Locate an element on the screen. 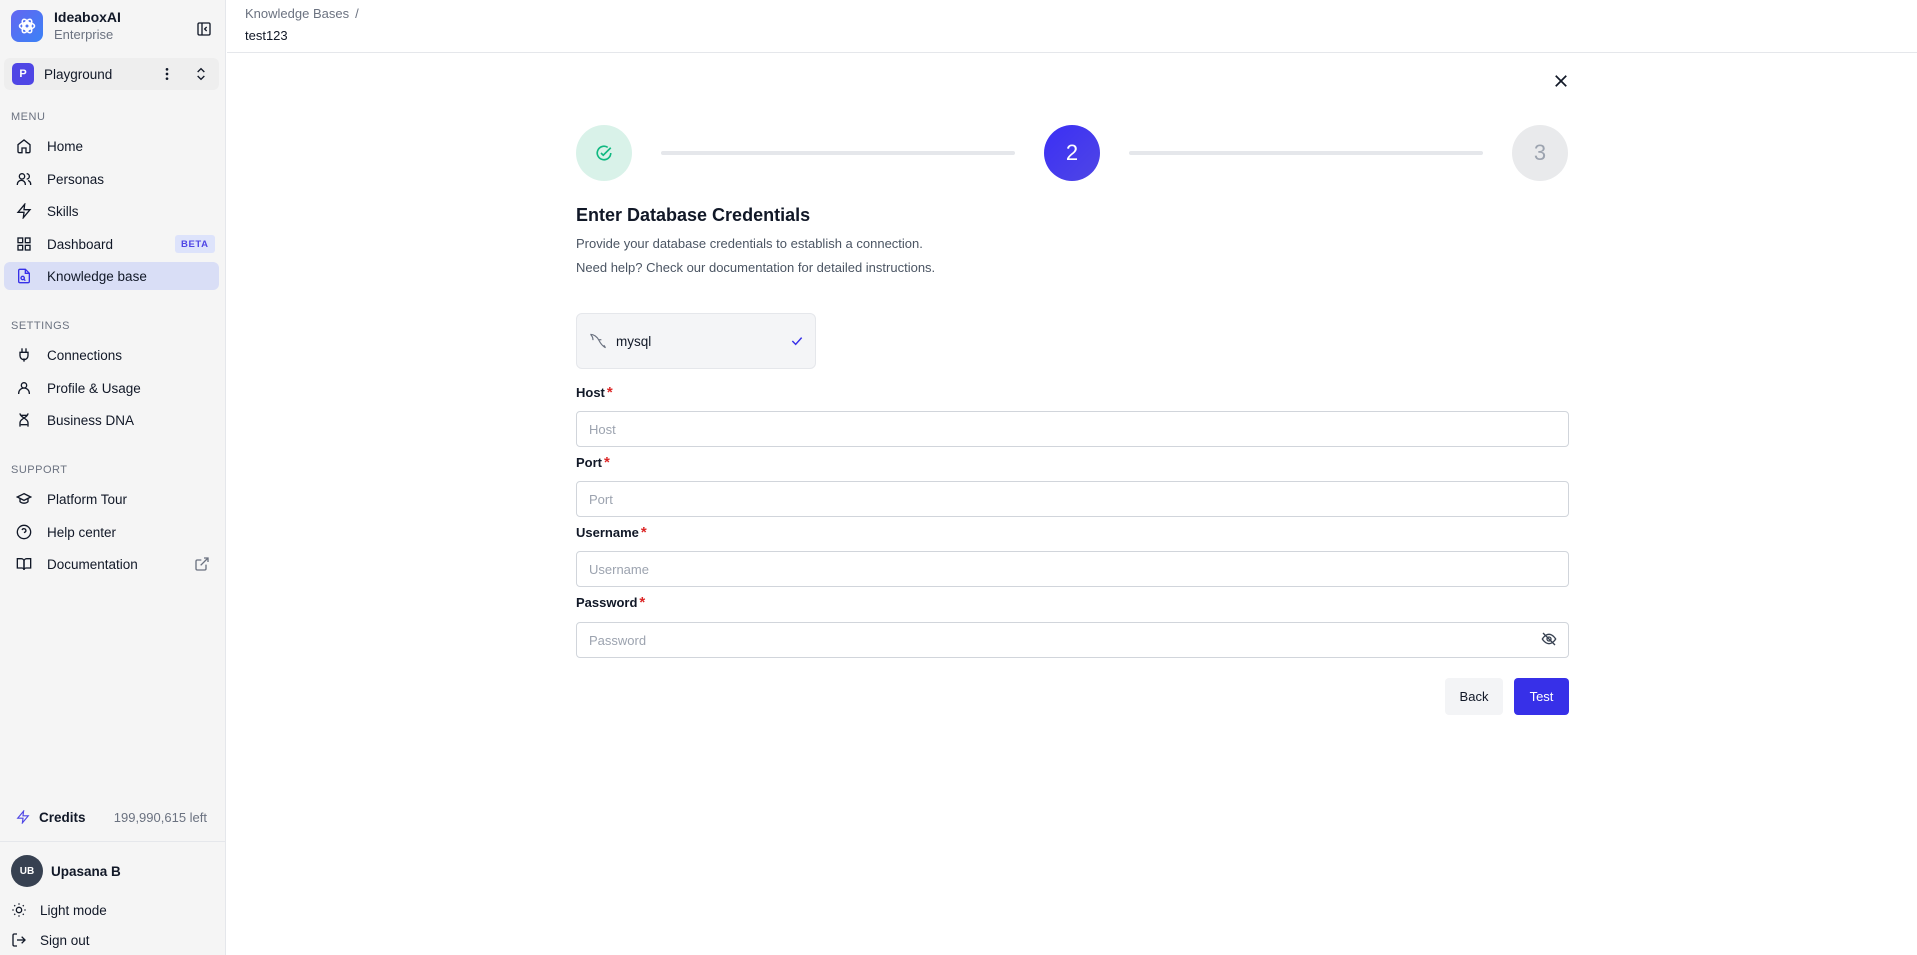 The image size is (1917, 955). sidebar-item-label: Personas is located at coordinates (76, 179).